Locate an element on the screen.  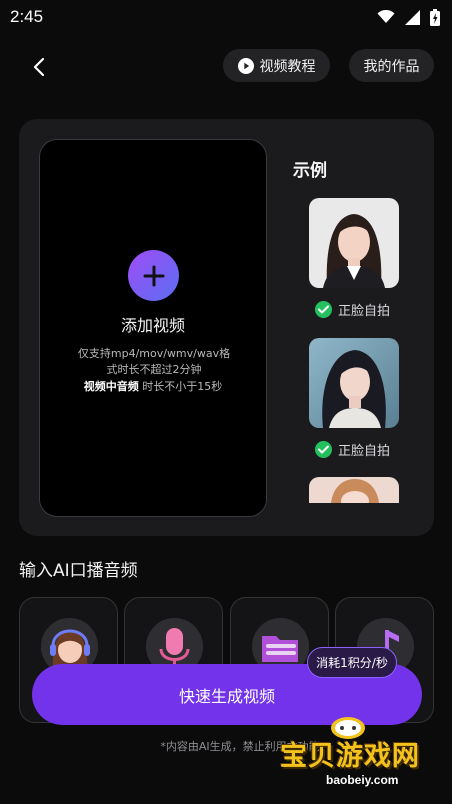
cost-badge: 消耗1积分/秒 is located at coordinates (352, 662).